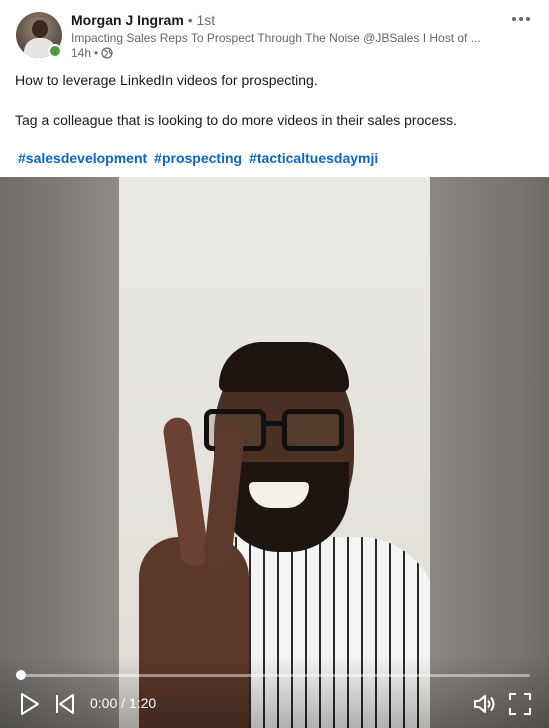 The image size is (549, 728). I want to click on author-name: Morgan J Ingram, so click(127, 20).